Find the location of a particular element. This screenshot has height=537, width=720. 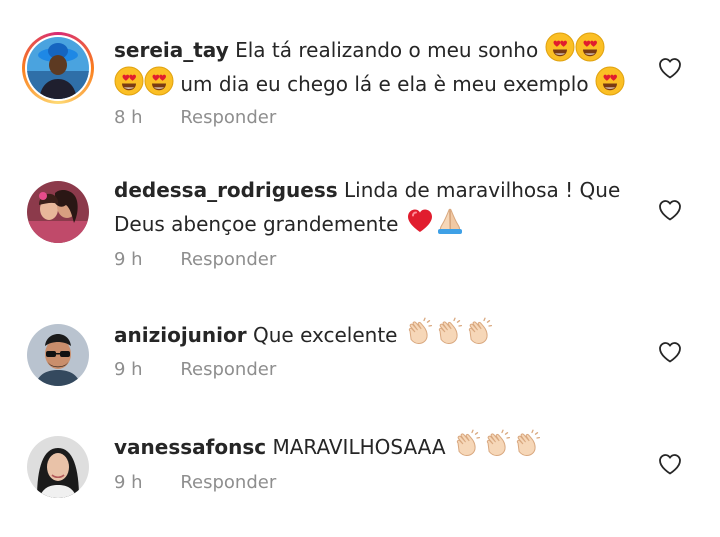

comment-username: aniziojunior is located at coordinates (180, 335).